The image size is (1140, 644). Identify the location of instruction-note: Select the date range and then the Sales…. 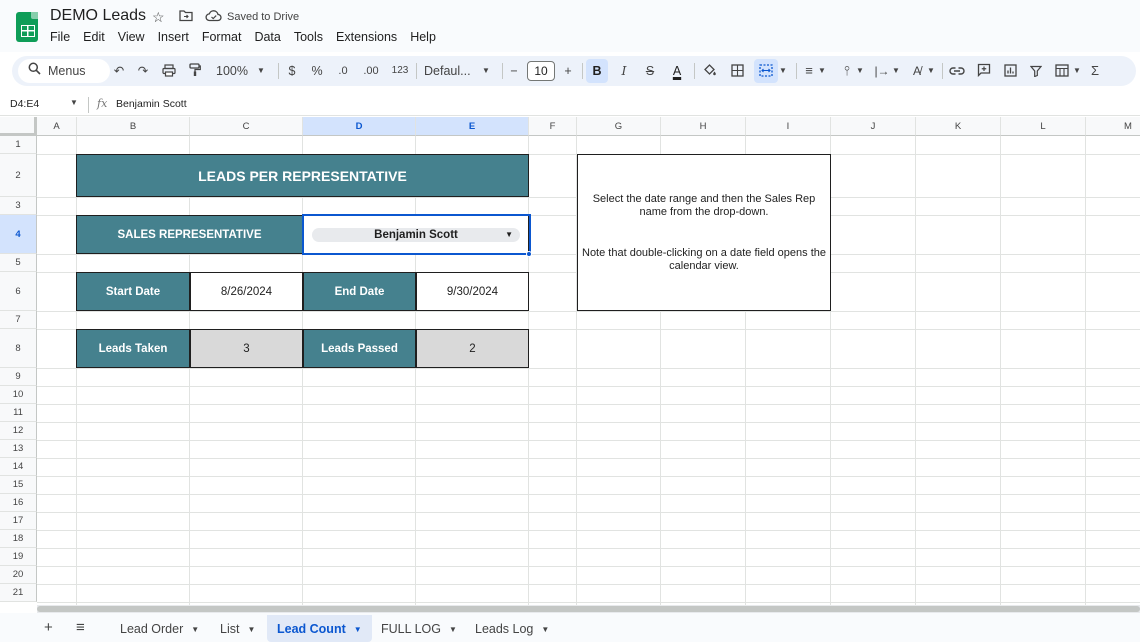
(704, 232).